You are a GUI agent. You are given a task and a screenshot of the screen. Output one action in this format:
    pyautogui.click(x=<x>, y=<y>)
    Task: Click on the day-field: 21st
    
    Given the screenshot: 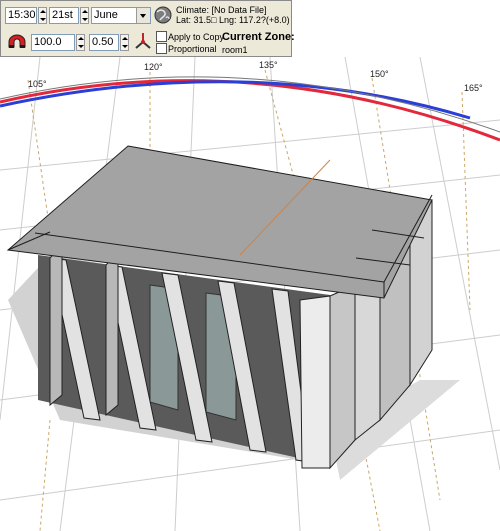 What is the action you would take?
    pyautogui.click(x=64, y=15)
    